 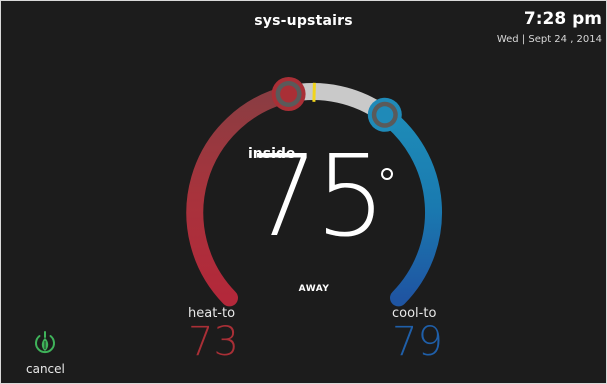 What do you see at coordinates (314, 92) in the screenshot?
I see `current-temp-marker` at bounding box center [314, 92].